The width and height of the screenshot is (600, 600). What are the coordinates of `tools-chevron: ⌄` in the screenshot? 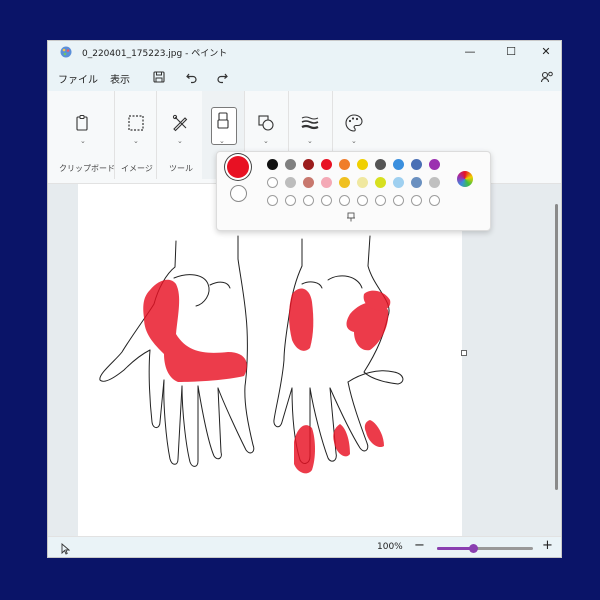 It's located at (180, 141).